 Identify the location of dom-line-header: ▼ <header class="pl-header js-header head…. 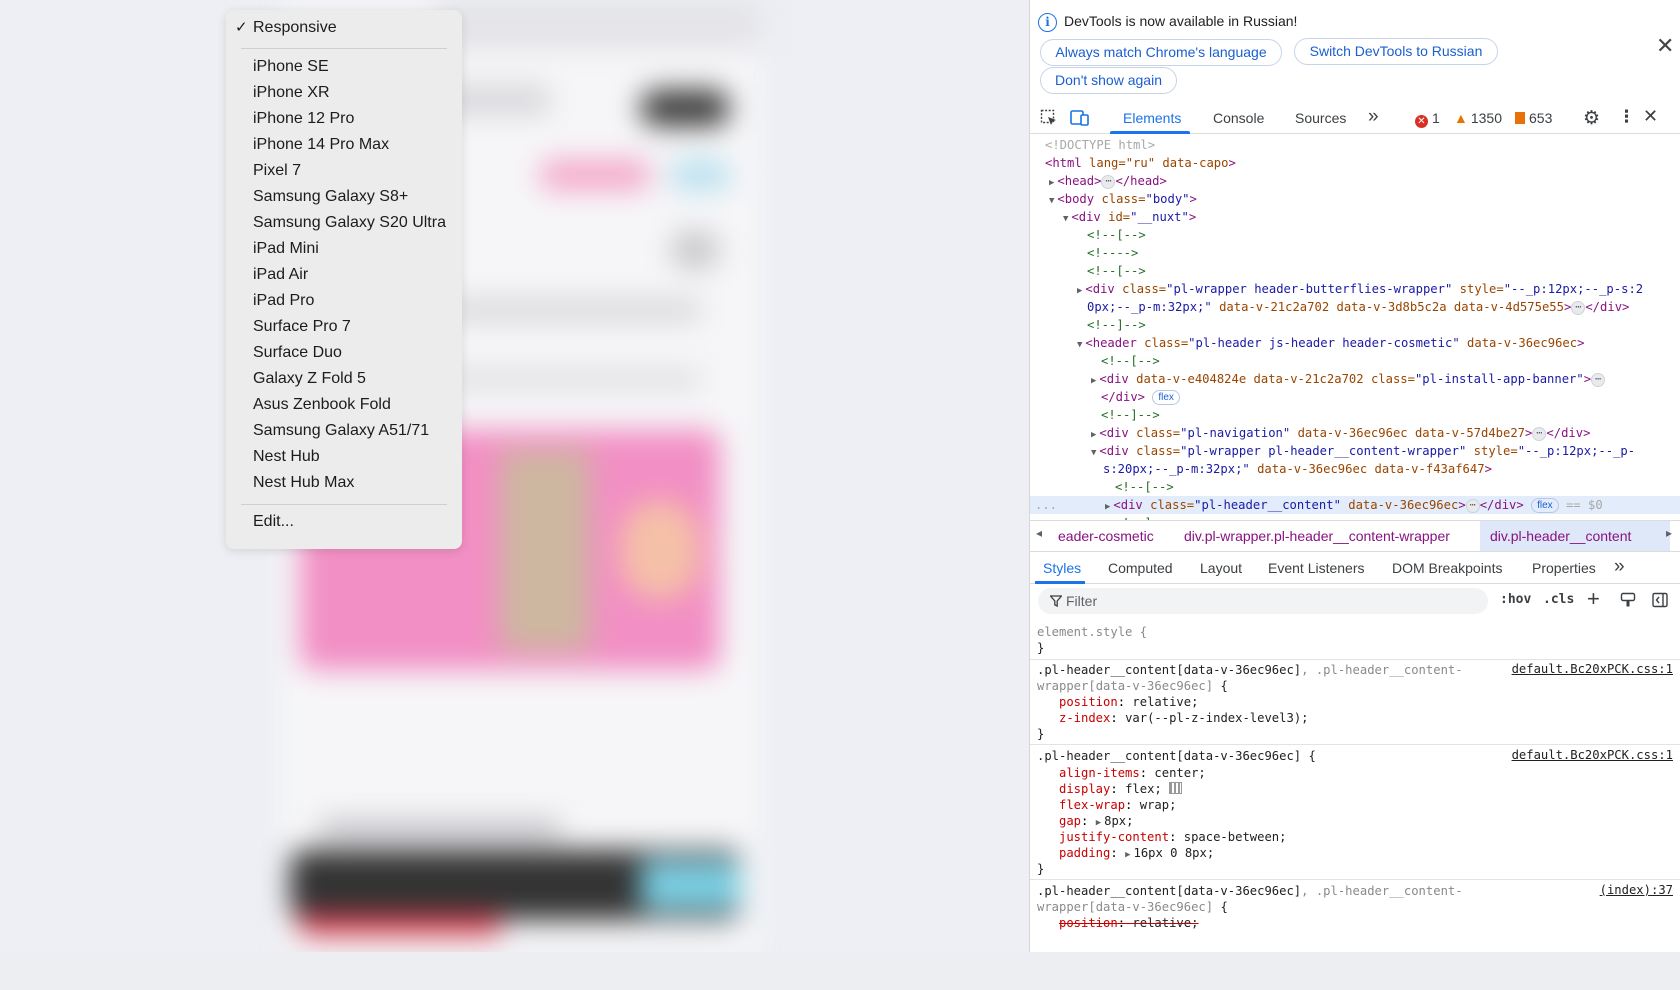
(1307, 343).